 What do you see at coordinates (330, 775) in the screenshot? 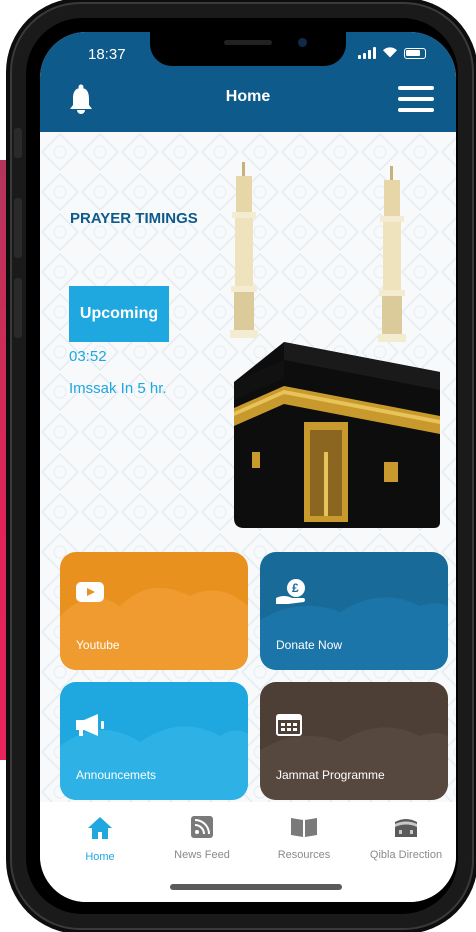
I see `jammat-programme-label: Jammat Programme` at bounding box center [330, 775].